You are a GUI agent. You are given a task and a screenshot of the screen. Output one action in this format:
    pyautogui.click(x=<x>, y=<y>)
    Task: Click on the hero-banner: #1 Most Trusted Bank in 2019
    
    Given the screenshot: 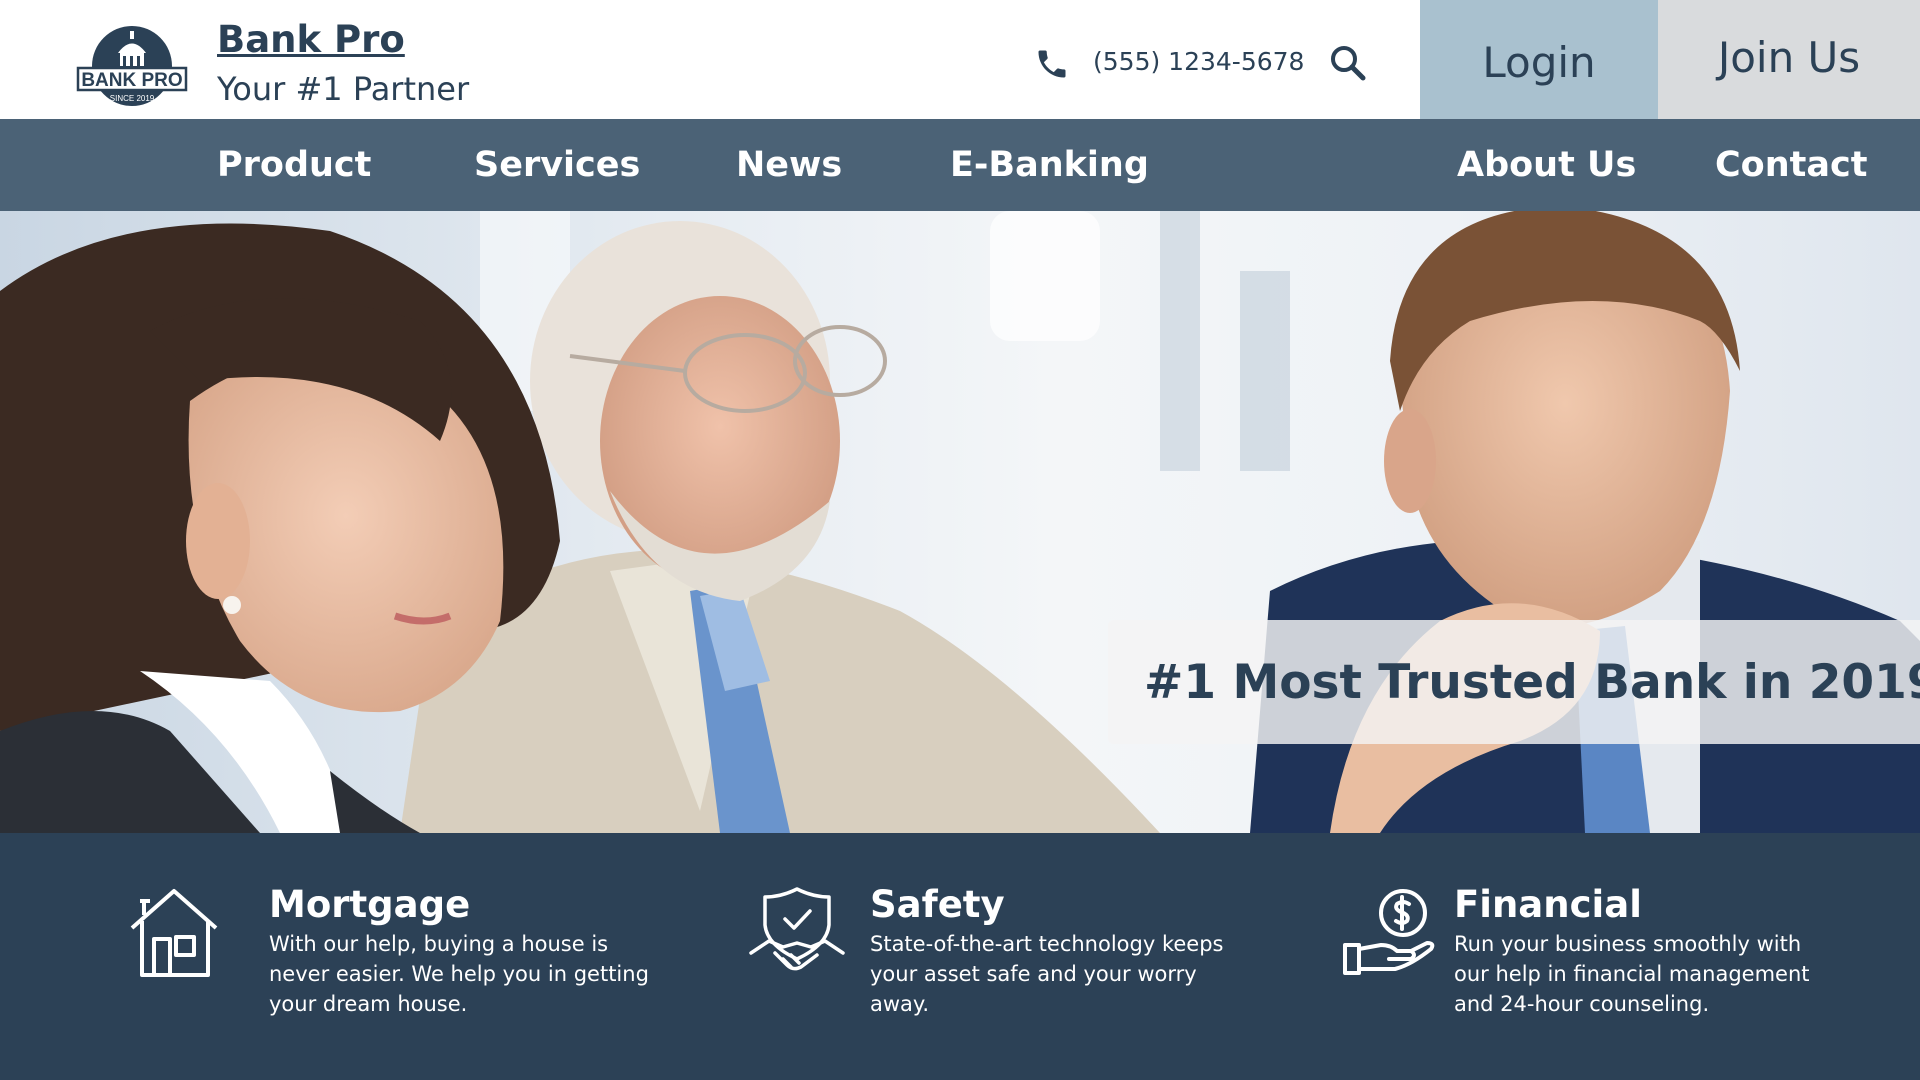 What is the action you would take?
    pyautogui.click(x=1514, y=682)
    